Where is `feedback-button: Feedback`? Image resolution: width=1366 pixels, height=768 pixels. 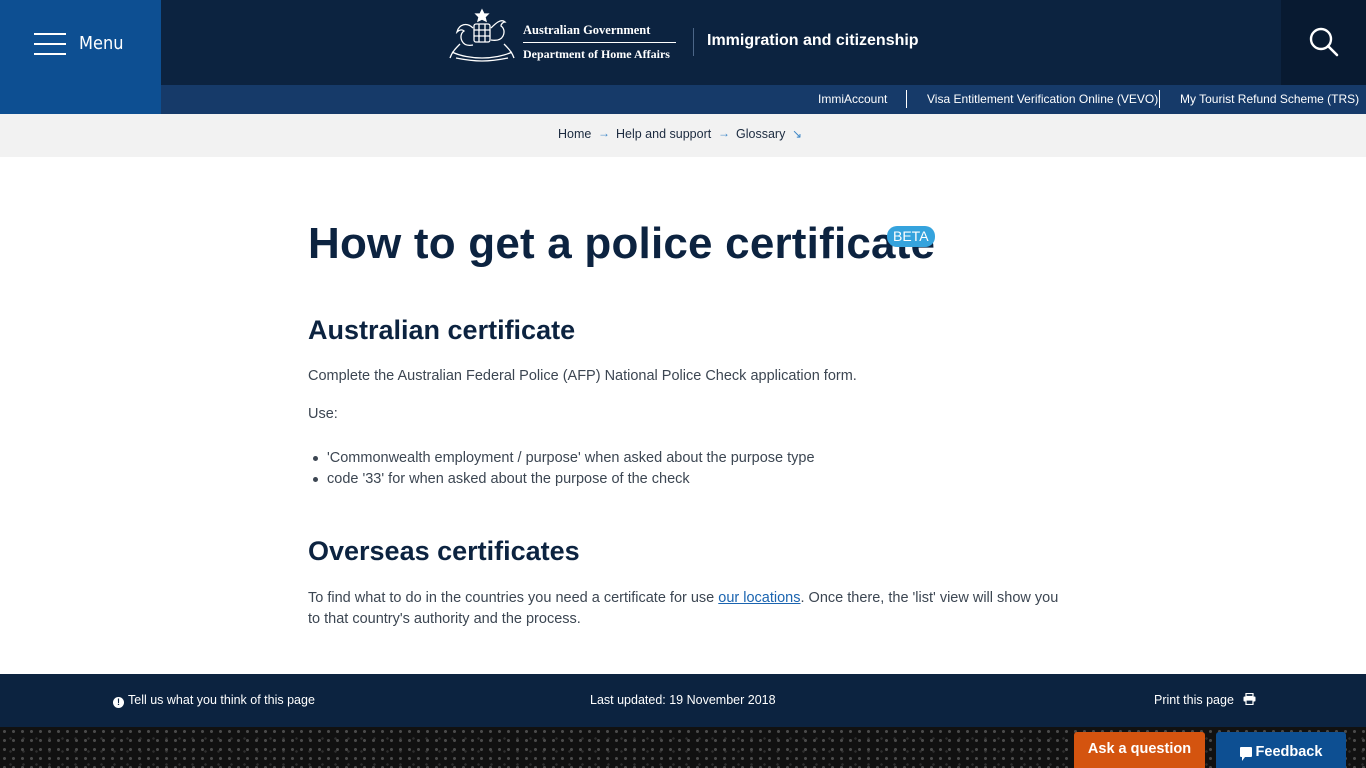 feedback-button: Feedback is located at coordinates (1281, 750).